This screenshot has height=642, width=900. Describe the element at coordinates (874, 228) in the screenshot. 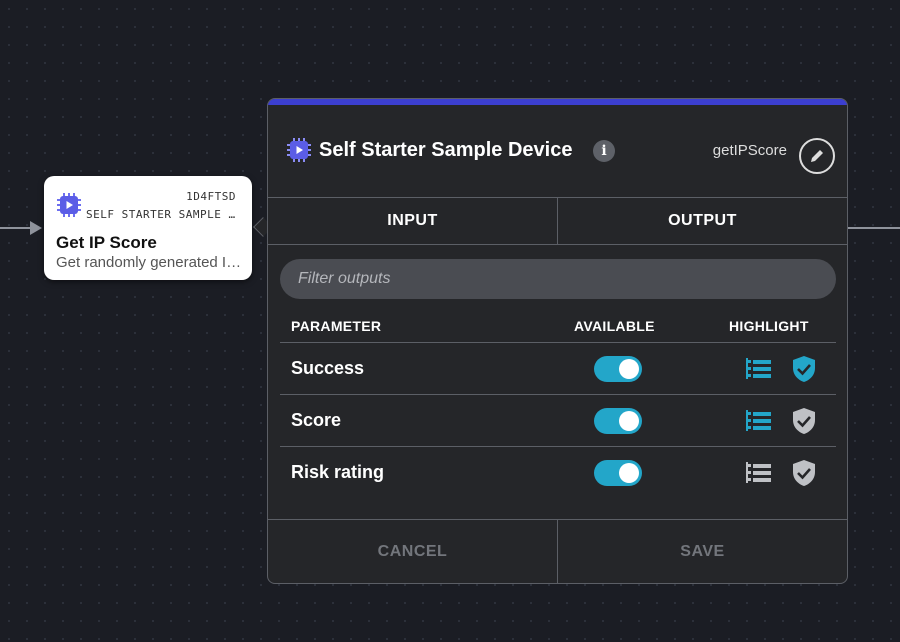

I see `edge-line-right` at that location.